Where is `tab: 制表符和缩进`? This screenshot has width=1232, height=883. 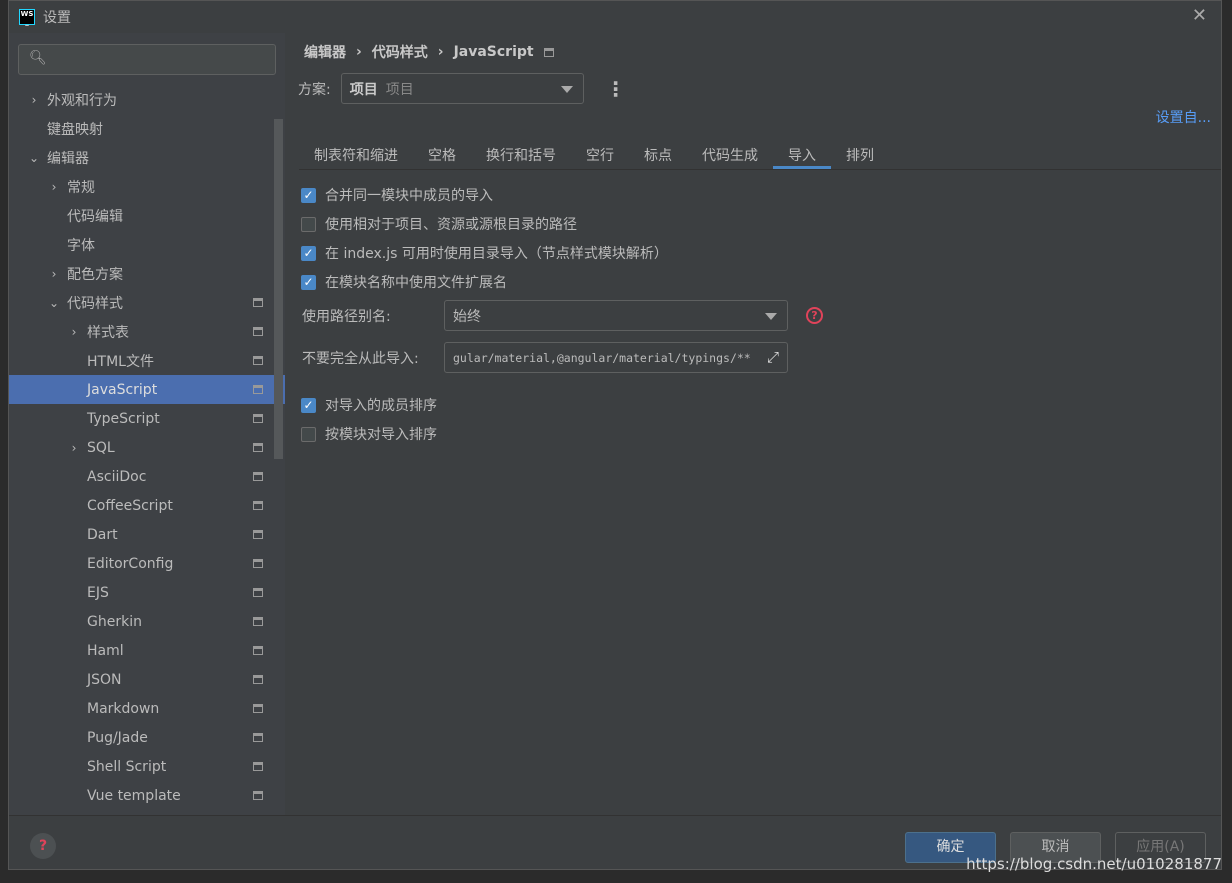 tab: 制表符和缩进 is located at coordinates (356, 153).